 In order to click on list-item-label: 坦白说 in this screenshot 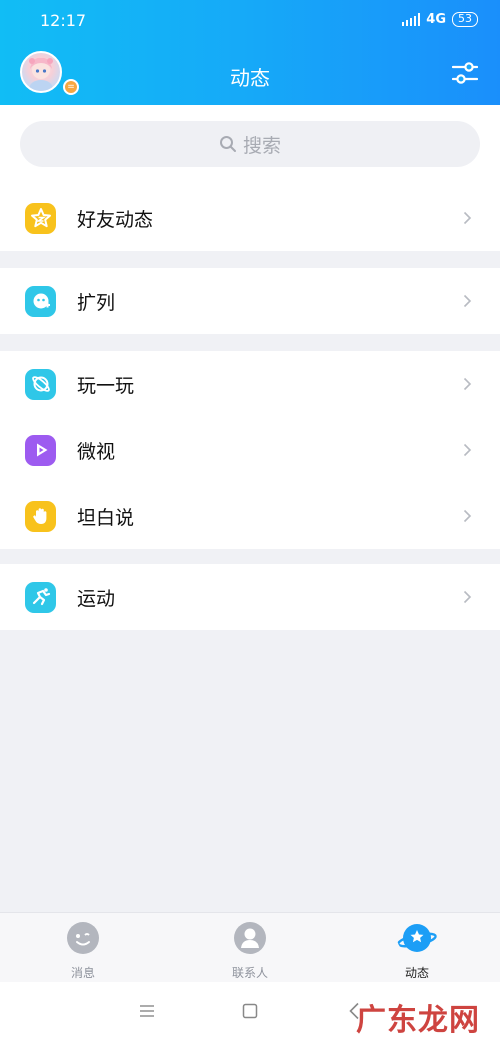, I will do `click(106, 517)`.